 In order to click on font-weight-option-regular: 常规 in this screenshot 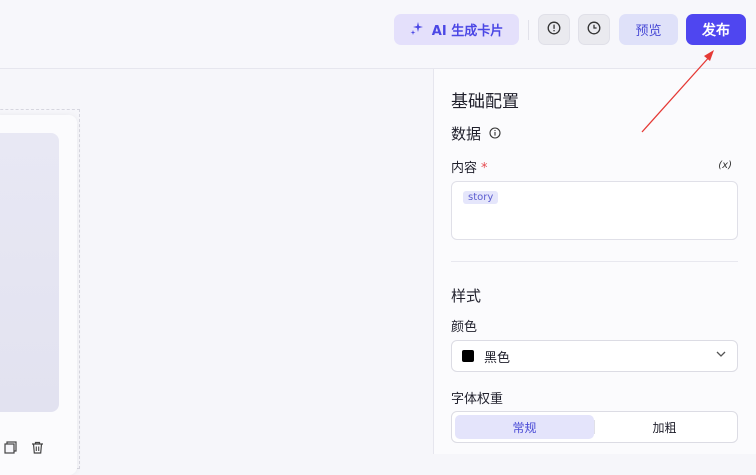, I will do `click(524, 427)`.